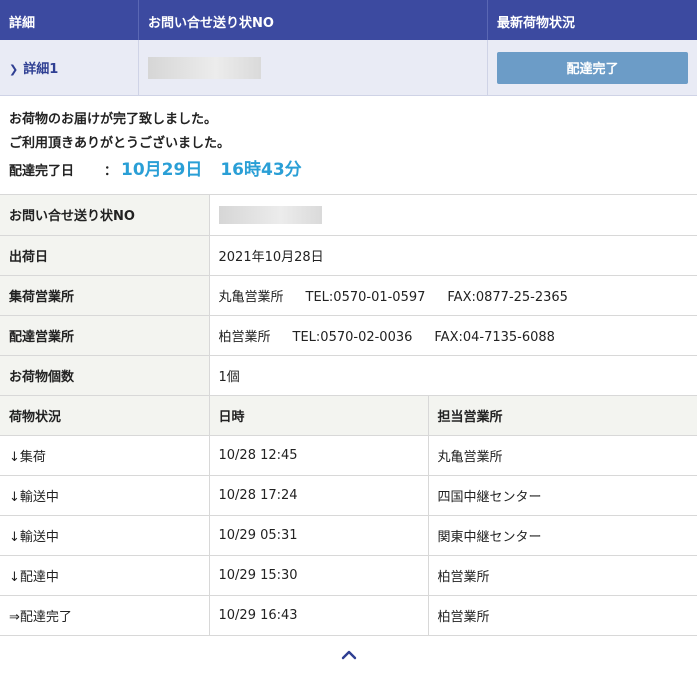 This screenshot has width=697, height=675. I want to click on info-label: お荷物個数, so click(105, 375).